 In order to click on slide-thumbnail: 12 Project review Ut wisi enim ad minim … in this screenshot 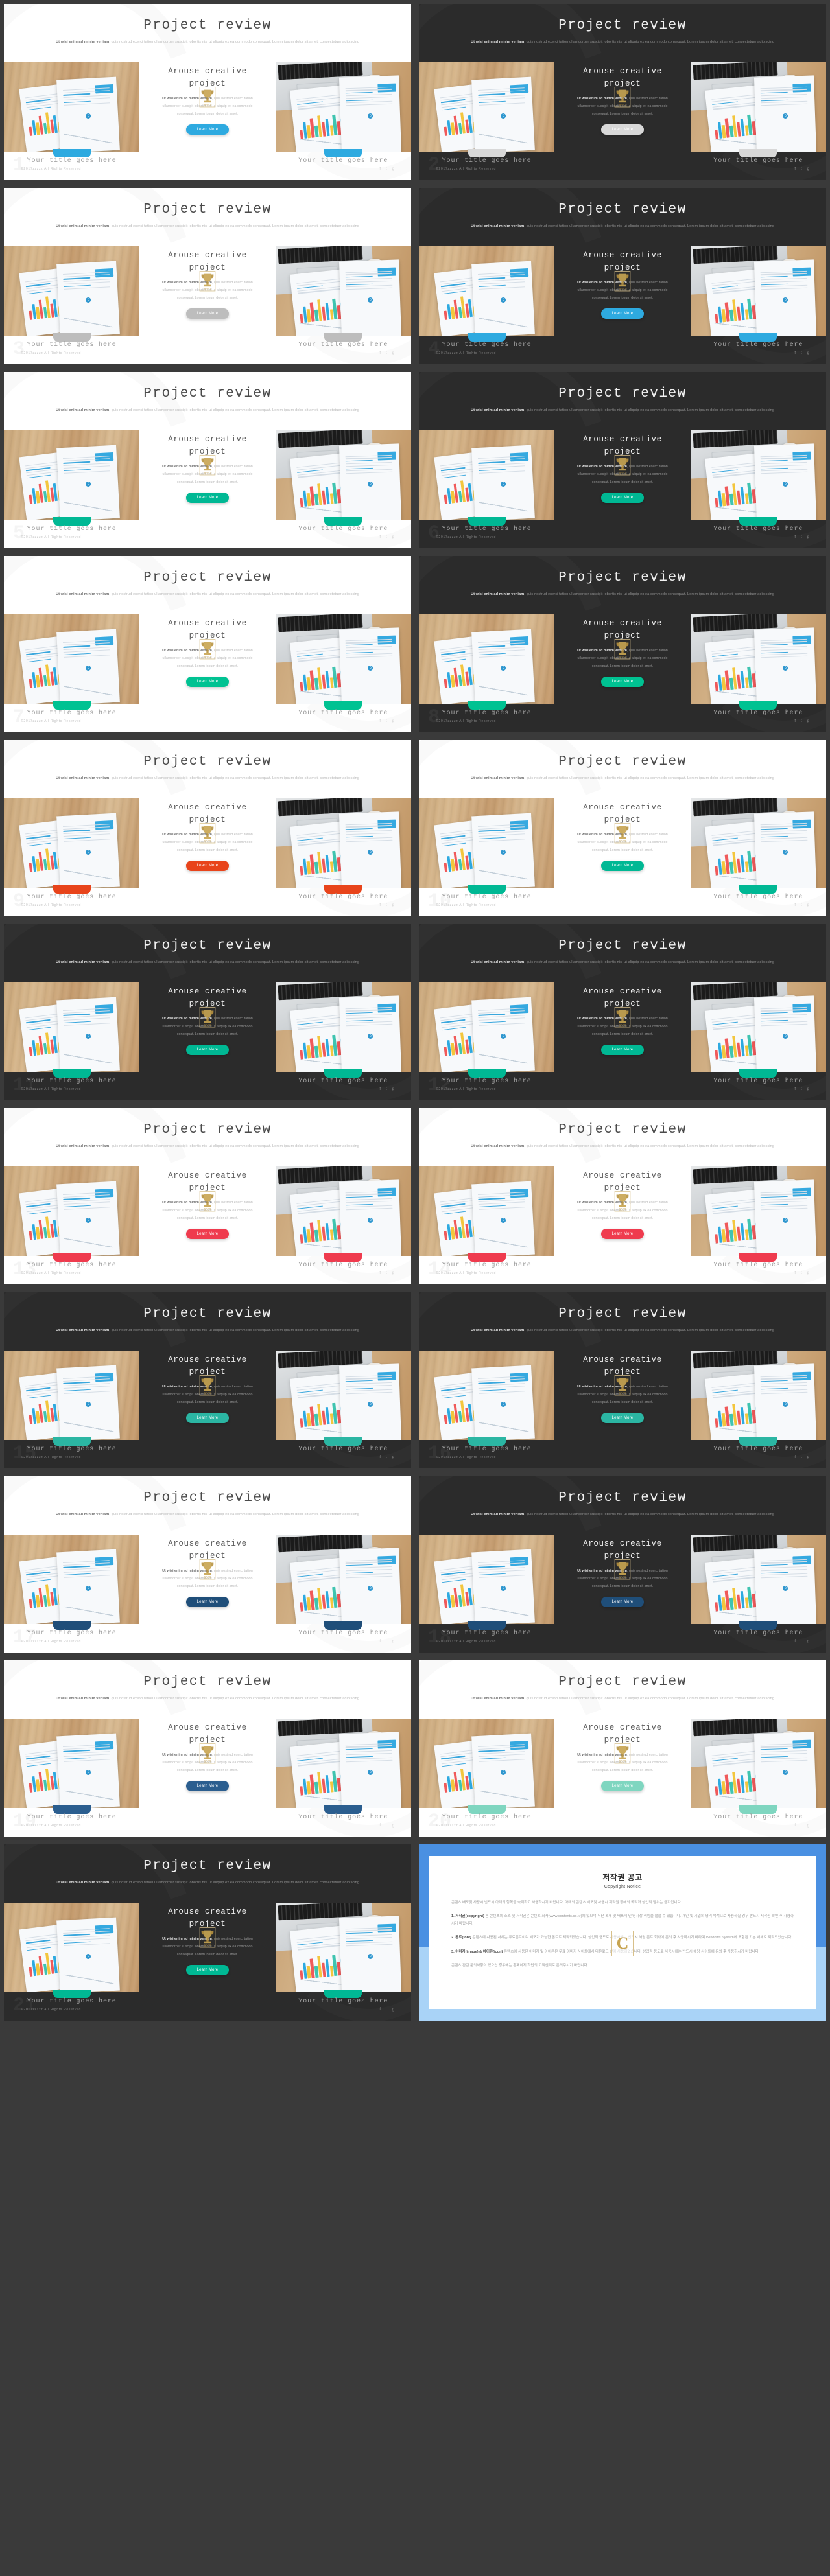, I will do `click(622, 1012)`.